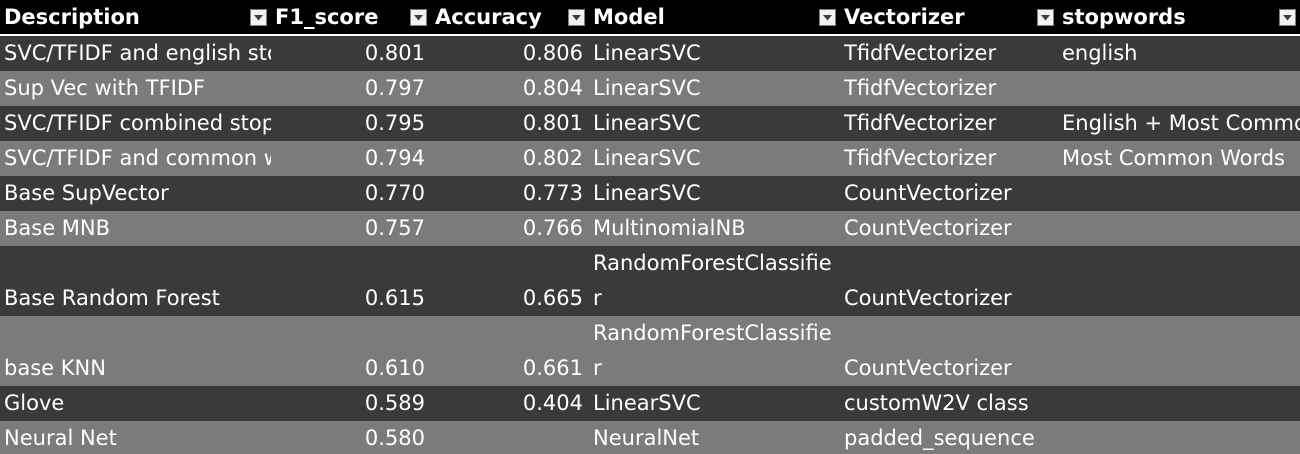 This screenshot has height=454, width=1300. Describe the element at coordinates (351, 437) in the screenshot. I see `cell-f1-score: 0.580` at that location.